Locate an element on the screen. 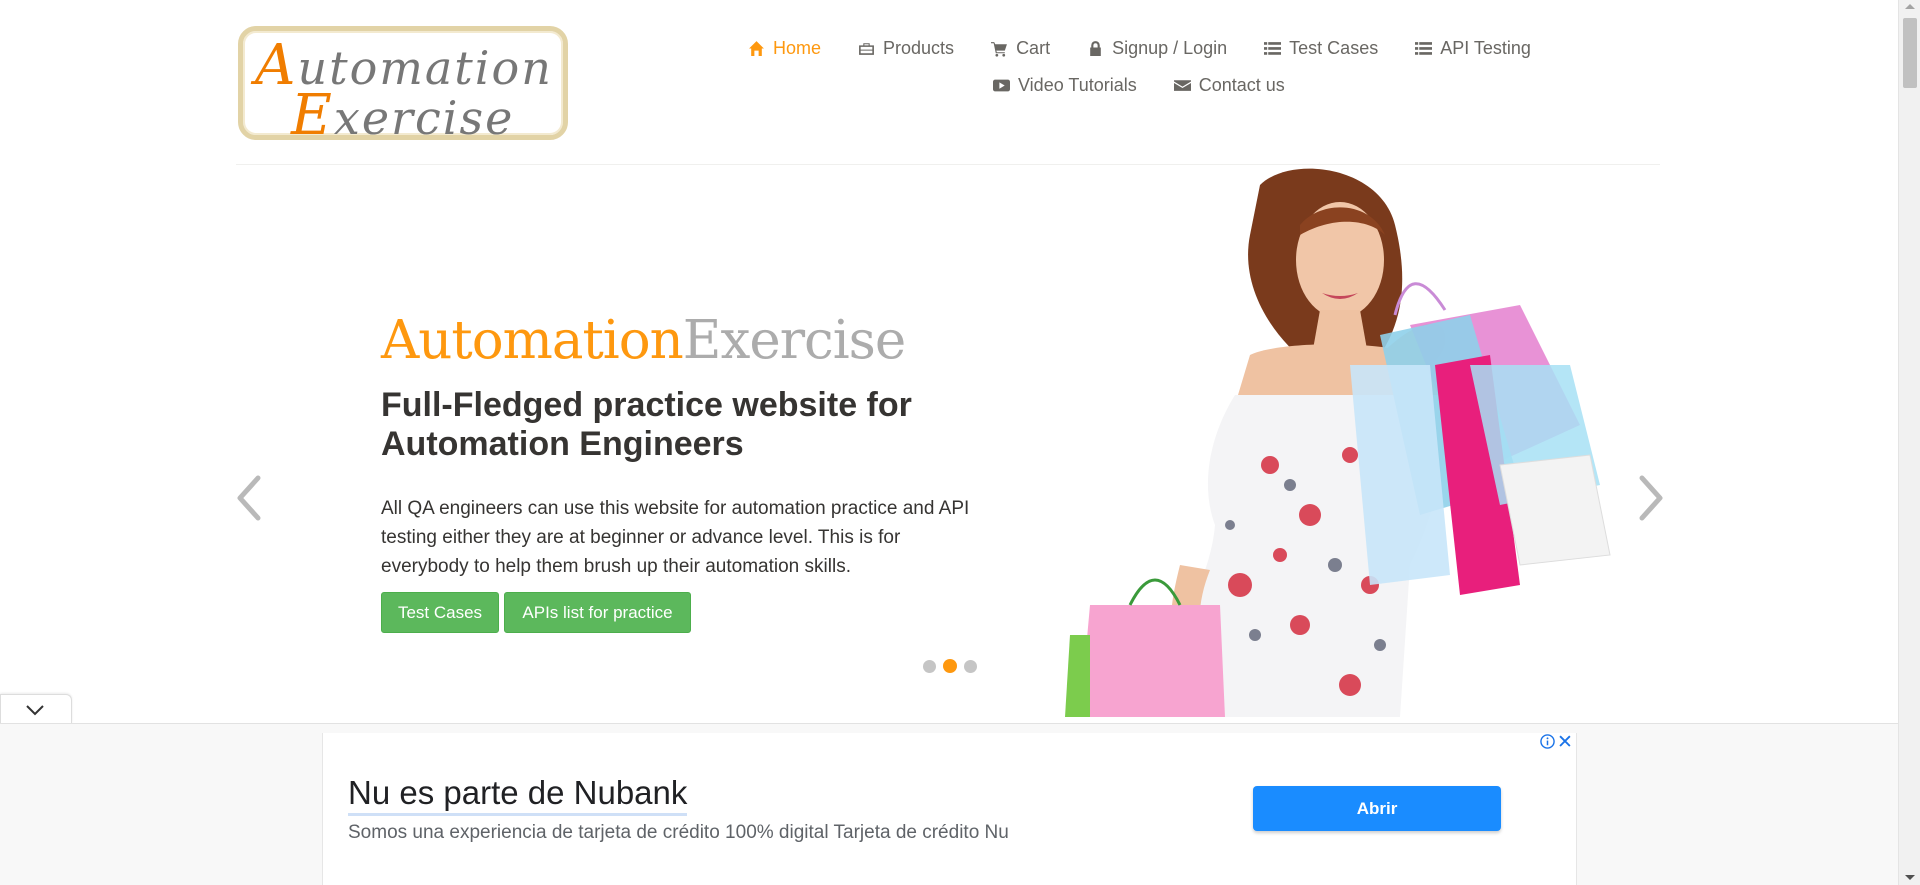 This screenshot has width=1920, height=885. site-logo: Automation Exercise is located at coordinates (403, 87).